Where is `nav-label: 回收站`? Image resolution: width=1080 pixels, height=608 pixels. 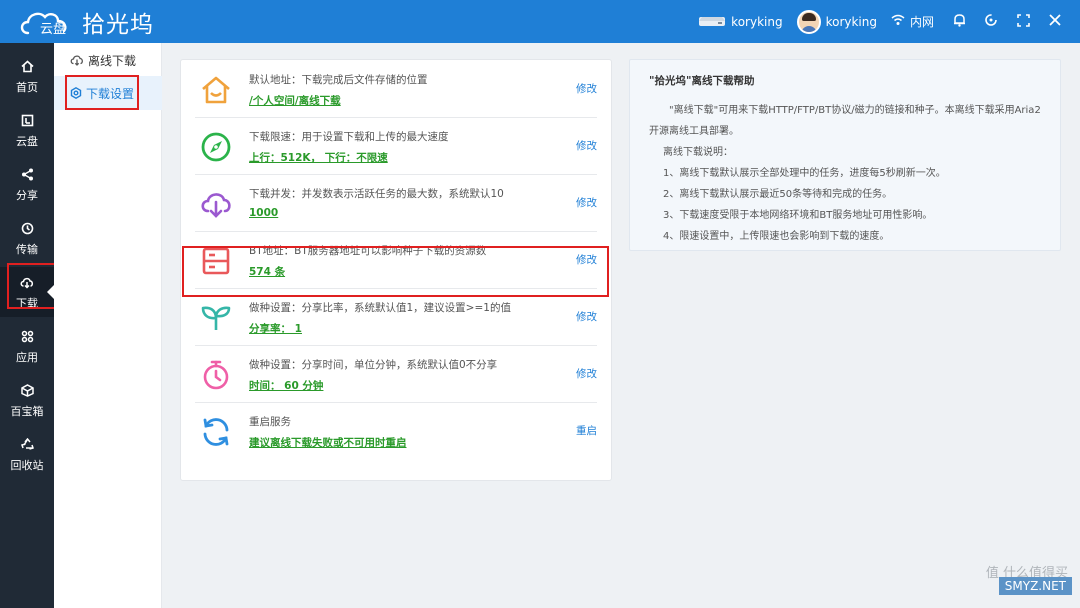
nav-label: 回收站 is located at coordinates (27, 465).